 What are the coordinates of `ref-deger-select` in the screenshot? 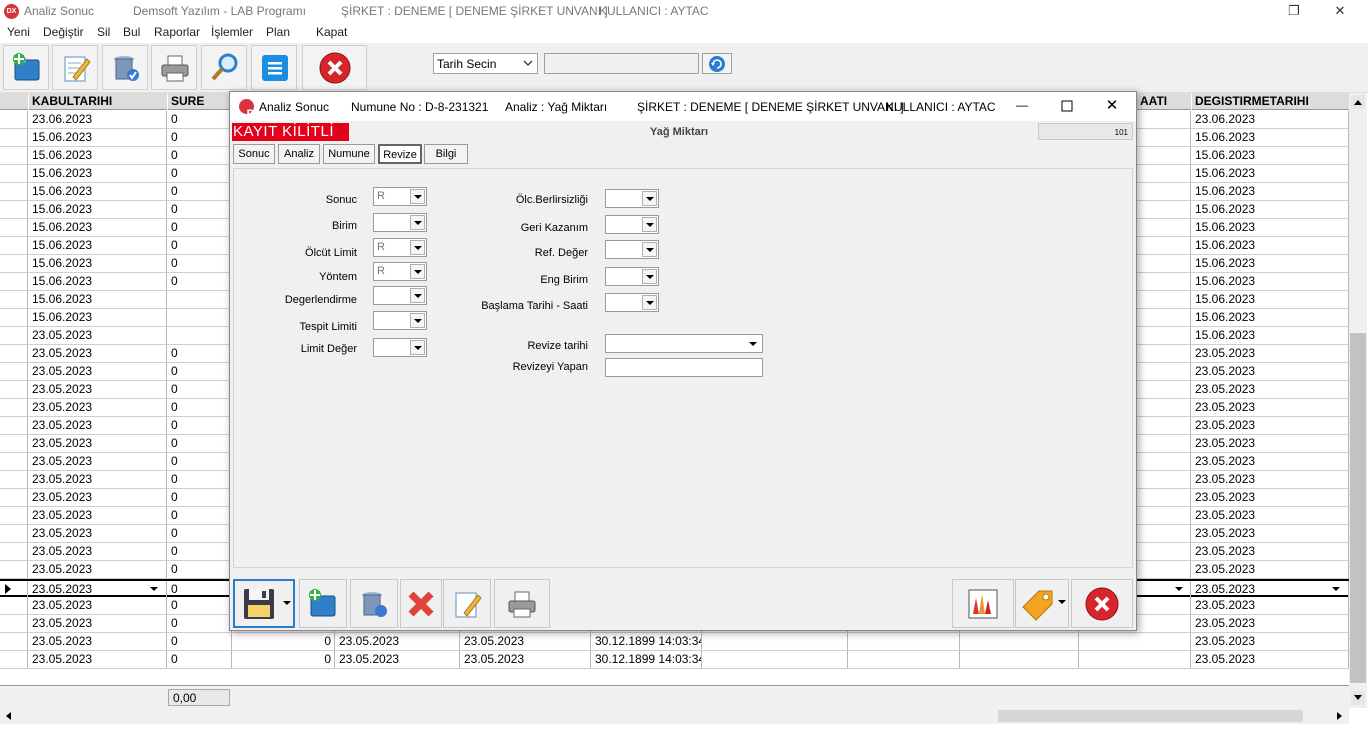 It's located at (632, 249).